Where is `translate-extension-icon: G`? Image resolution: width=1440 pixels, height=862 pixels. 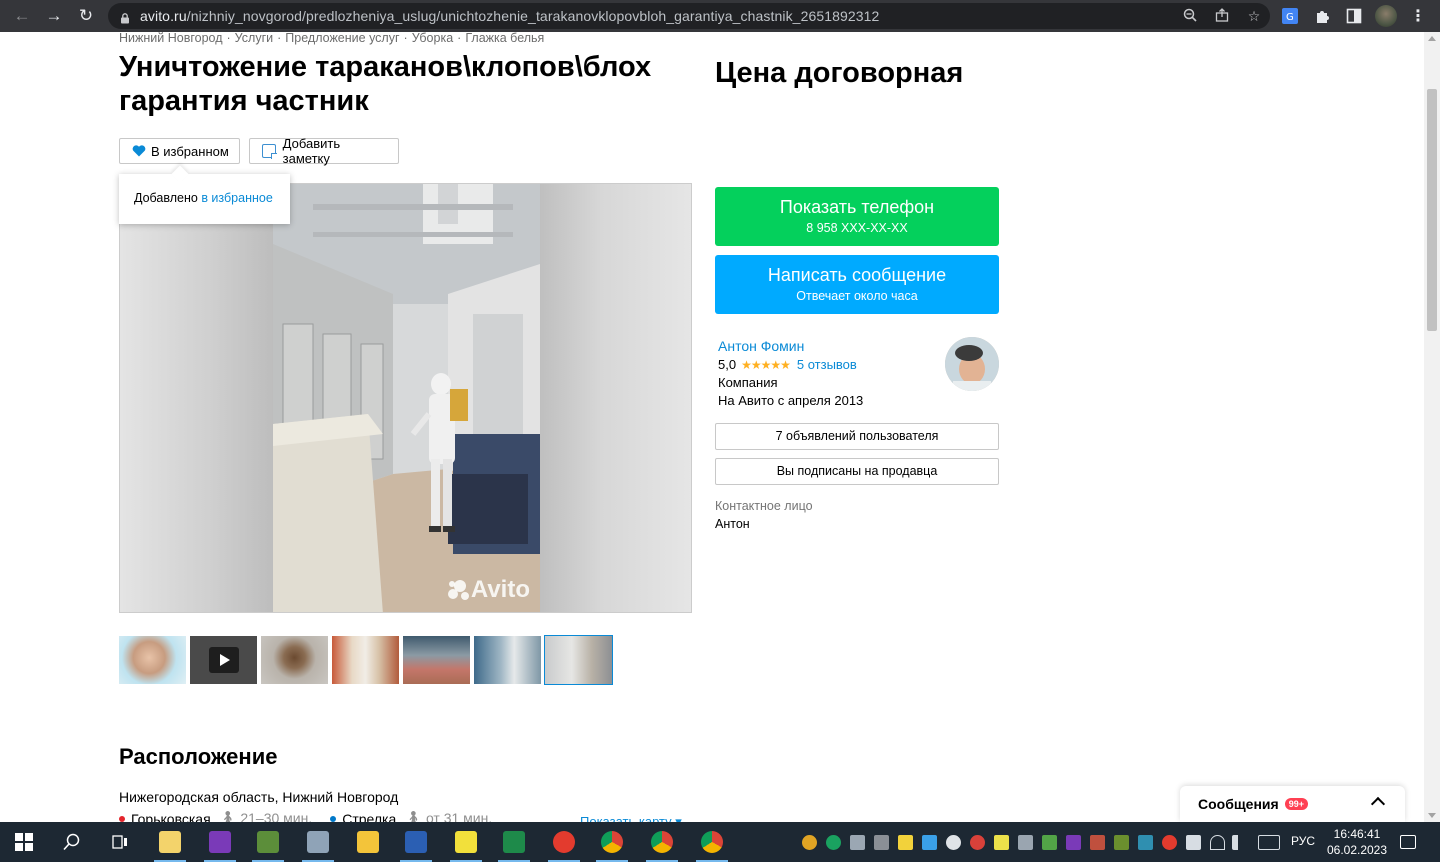 translate-extension-icon: G is located at coordinates (1290, 16).